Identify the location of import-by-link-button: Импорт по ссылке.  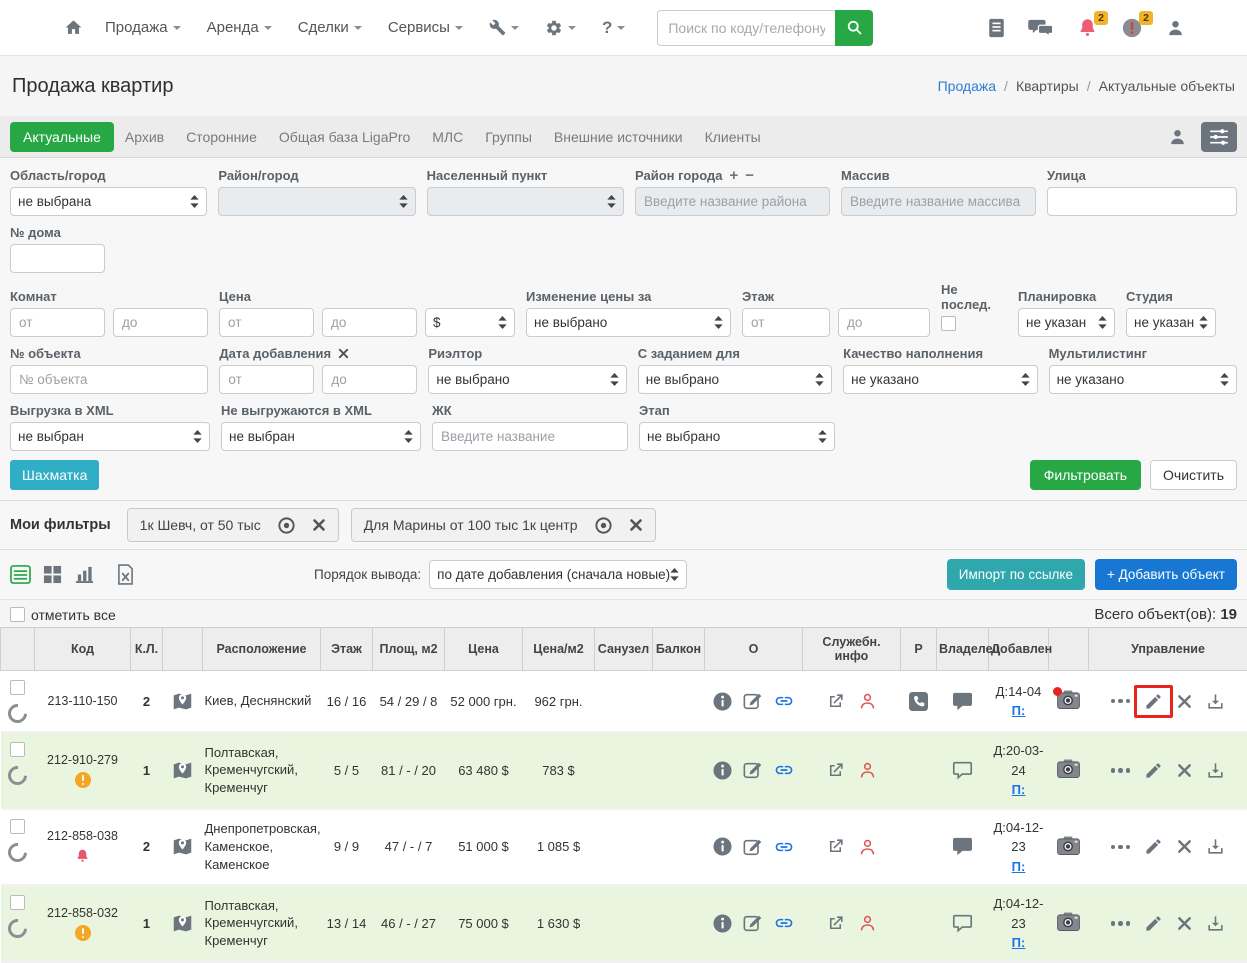
(1016, 574).